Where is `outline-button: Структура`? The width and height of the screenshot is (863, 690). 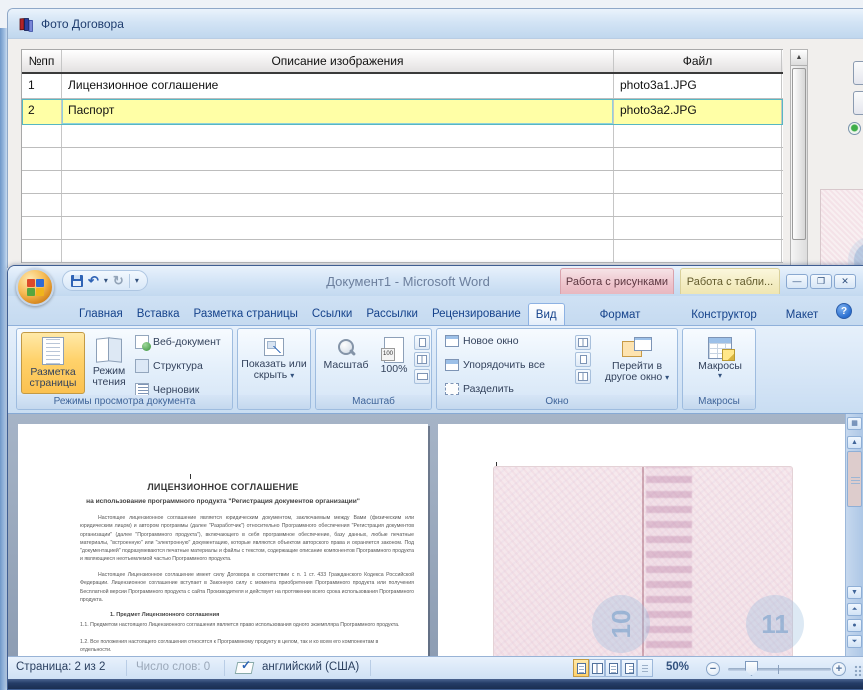
outline-button: Структура is located at coordinates (169, 366).